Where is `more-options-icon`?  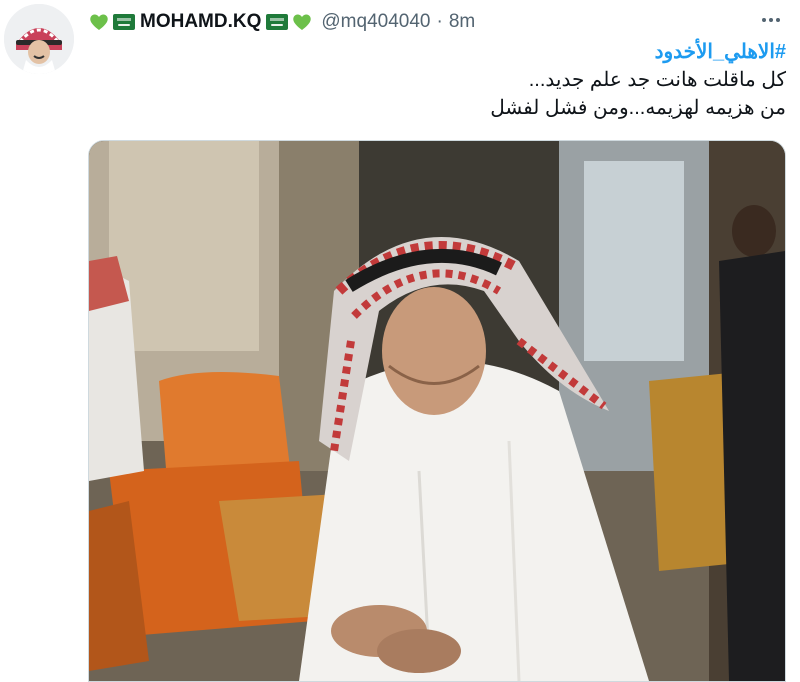 more-options-icon is located at coordinates (771, 20).